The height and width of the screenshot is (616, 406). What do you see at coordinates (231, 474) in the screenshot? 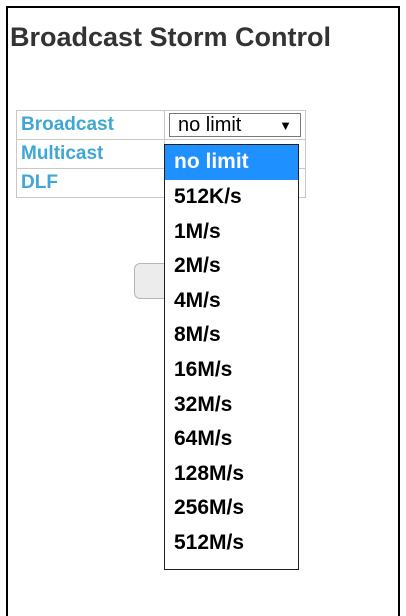
I see `dropdown-option: 128M/s` at bounding box center [231, 474].